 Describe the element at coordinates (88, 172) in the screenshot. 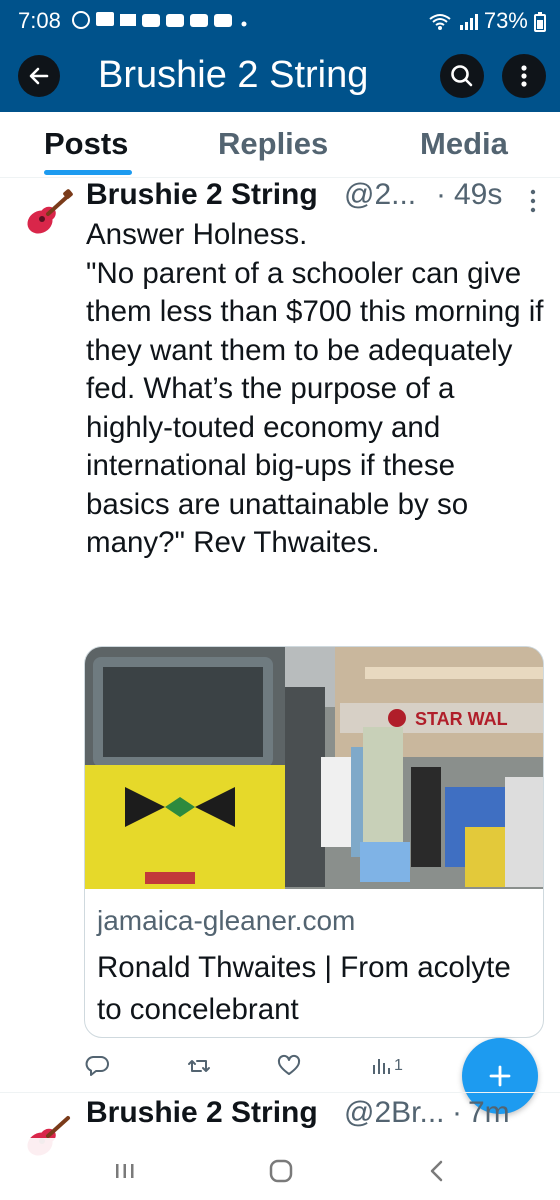

I see `active-tab-indicator` at that location.